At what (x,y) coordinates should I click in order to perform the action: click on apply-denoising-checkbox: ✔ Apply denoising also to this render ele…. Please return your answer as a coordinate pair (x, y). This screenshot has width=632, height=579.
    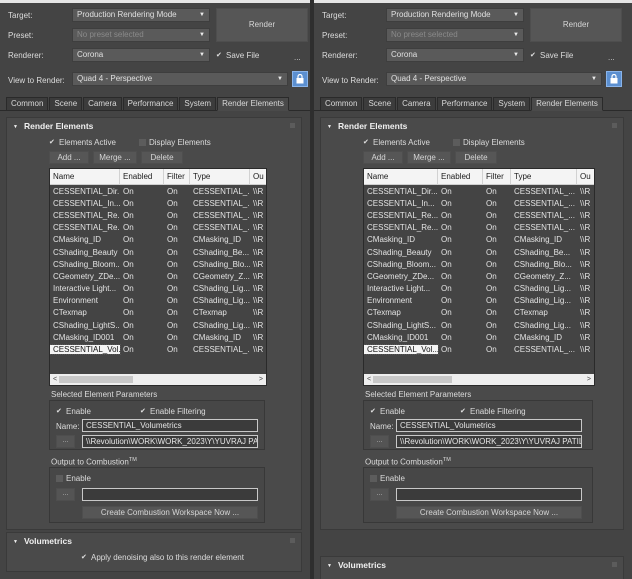
    Looking at the image, I should click on (162, 557).